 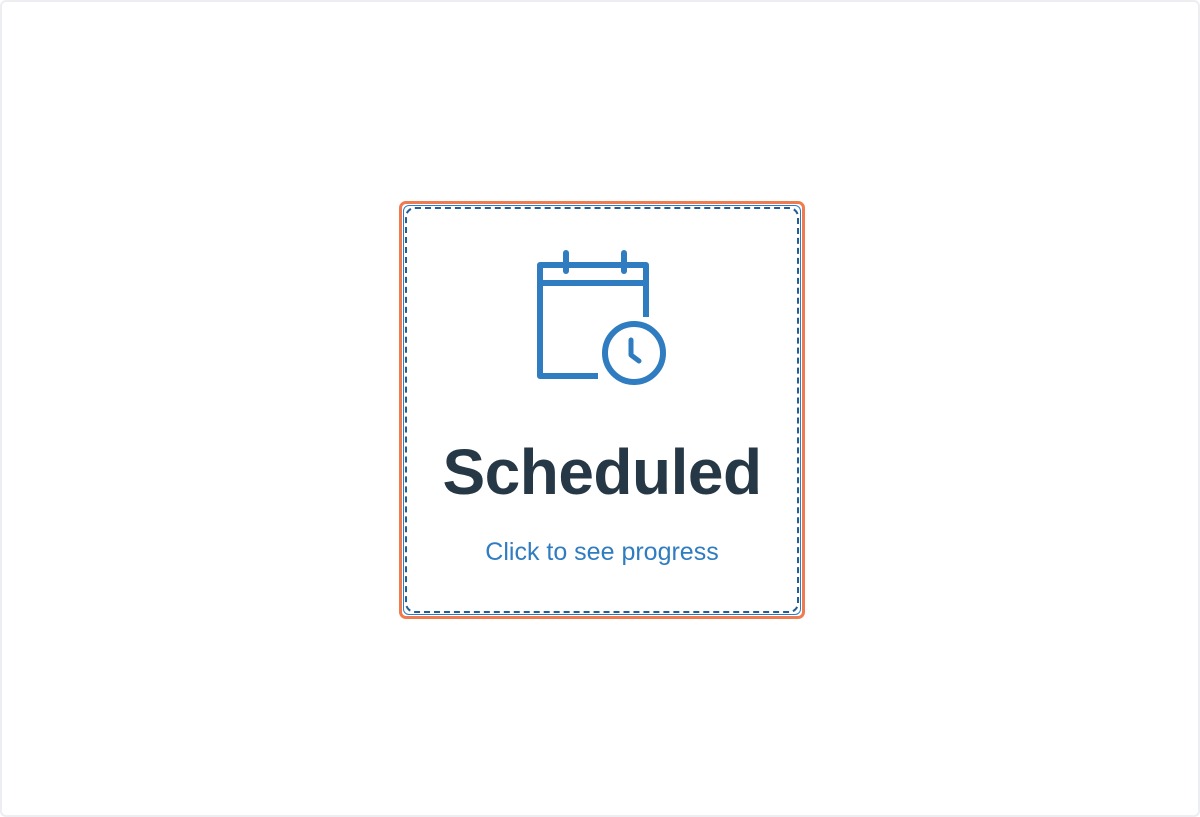 I want to click on see-progress-link: Click to see progress, so click(x=602, y=552).